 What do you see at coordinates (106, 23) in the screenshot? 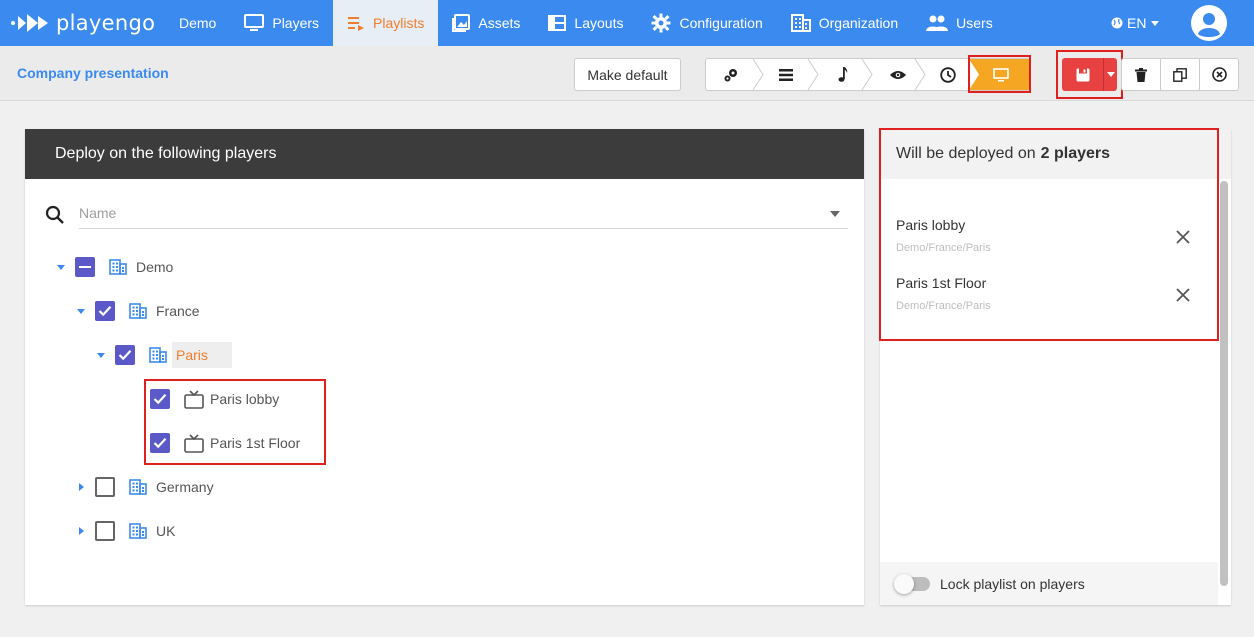
I see `logo-text: playengo` at bounding box center [106, 23].